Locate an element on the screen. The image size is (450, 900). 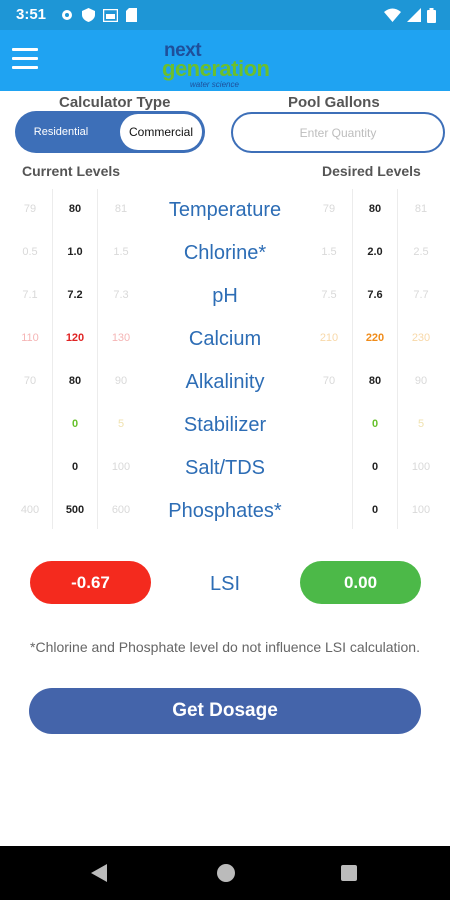
pool-gallons-input is located at coordinates (338, 132).